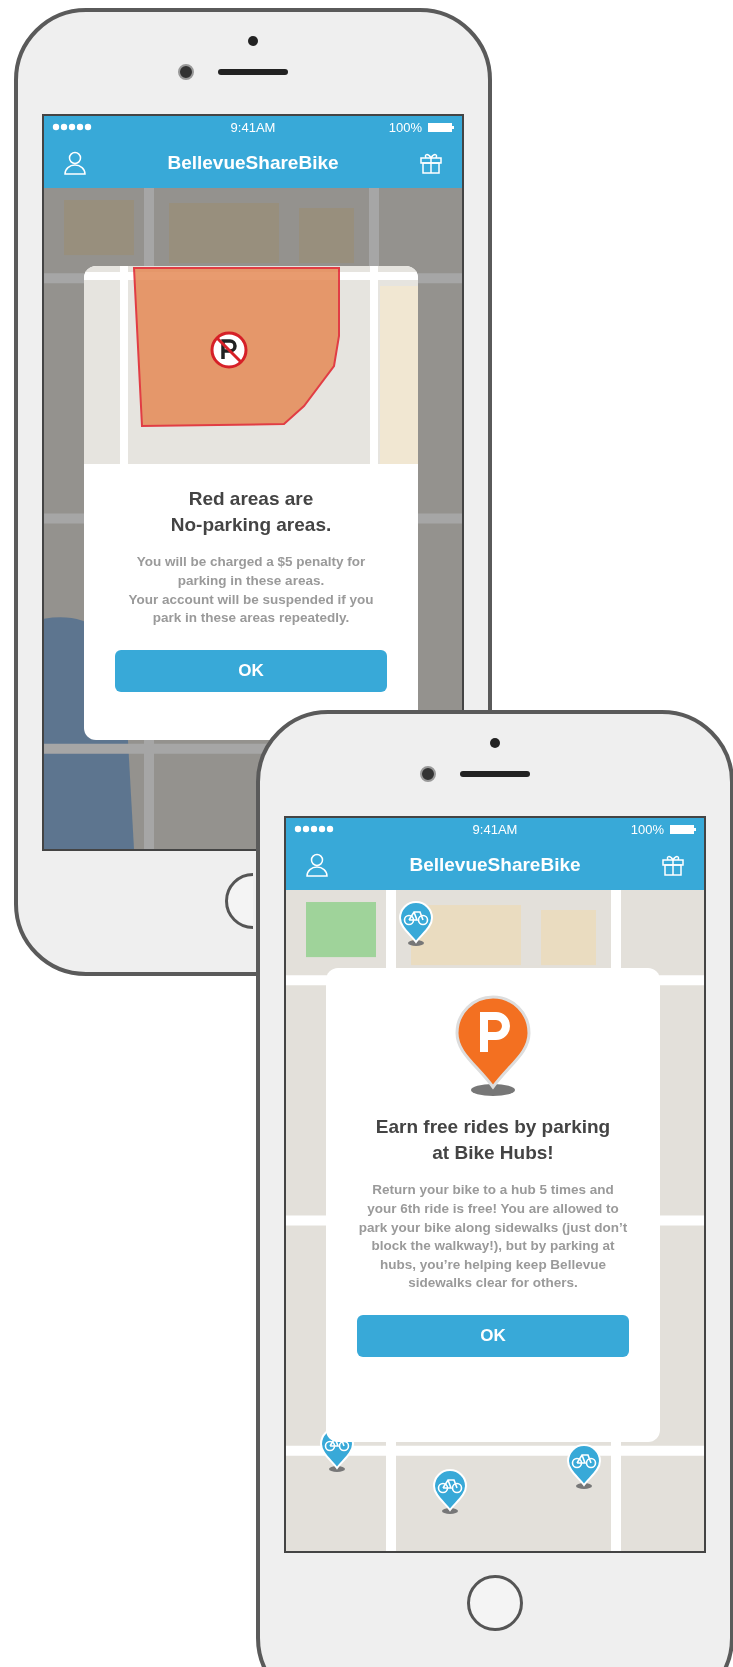 Image resolution: width=733 pixels, height=1667 pixels. What do you see at coordinates (493, 1237) in the screenshot?
I see `dialog-message: Return your bike to a hub 5 times and your 6th ride is free! You are allowed to park your bike along sidewalks (just don’t block the walkway!), but by parking at hubs, you’re helping keep Bellevue sidewalks clear for others.` at bounding box center [493, 1237].